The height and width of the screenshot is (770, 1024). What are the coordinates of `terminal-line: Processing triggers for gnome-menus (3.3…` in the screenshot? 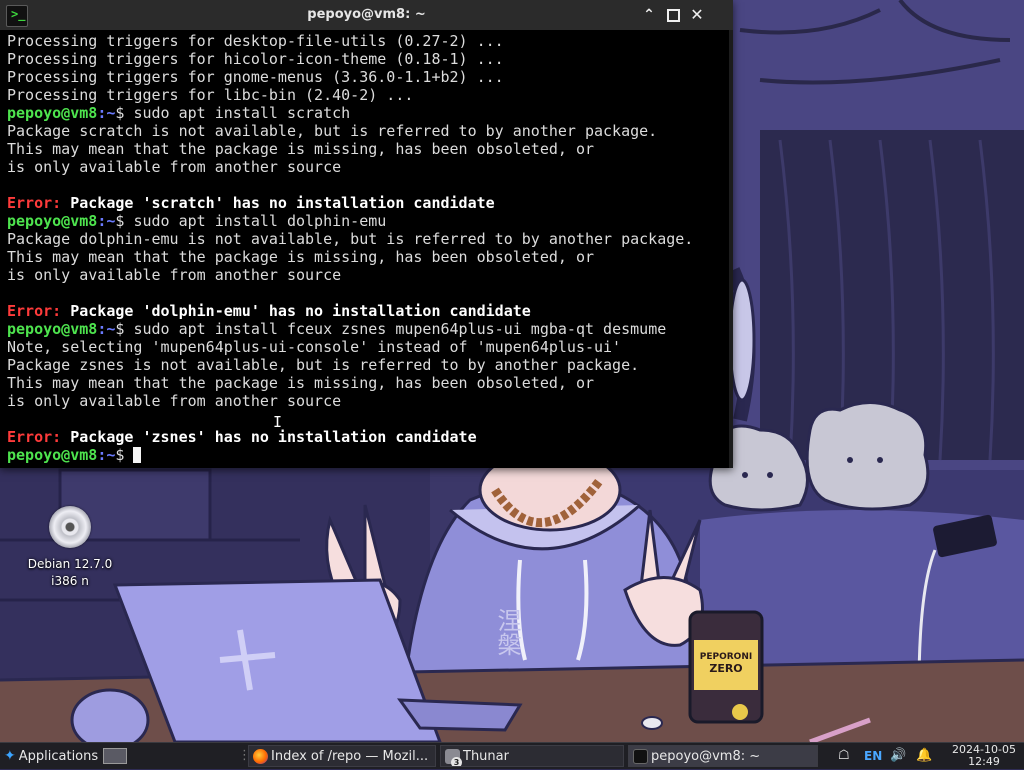 It's located at (370, 77).